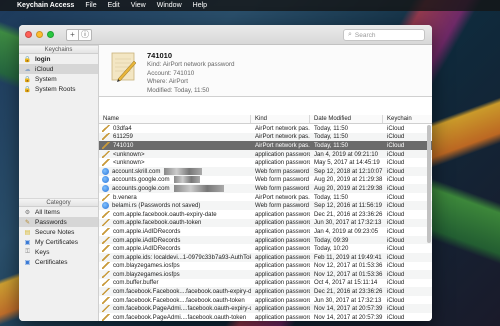 The image size is (500, 326). I want to click on sidebar-item-certificates: ▣ Certificates, so click(58, 262).